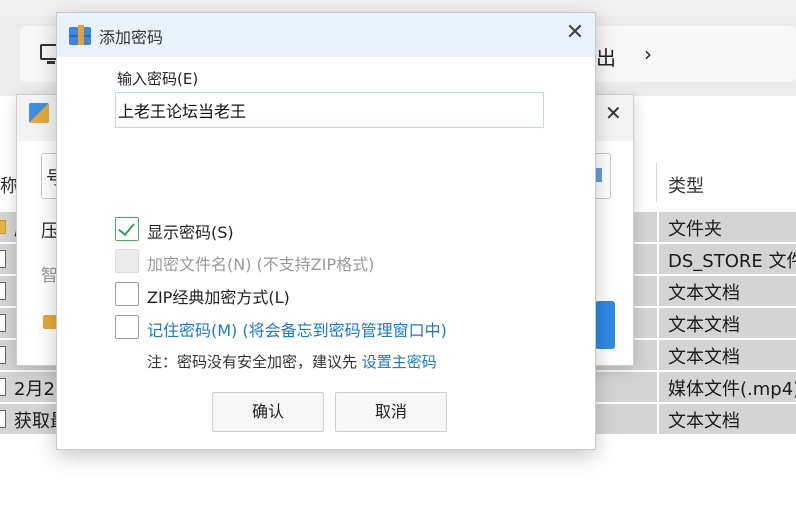 This screenshot has height=512, width=796. I want to click on zip-legacy-checkbox, so click(127, 294).